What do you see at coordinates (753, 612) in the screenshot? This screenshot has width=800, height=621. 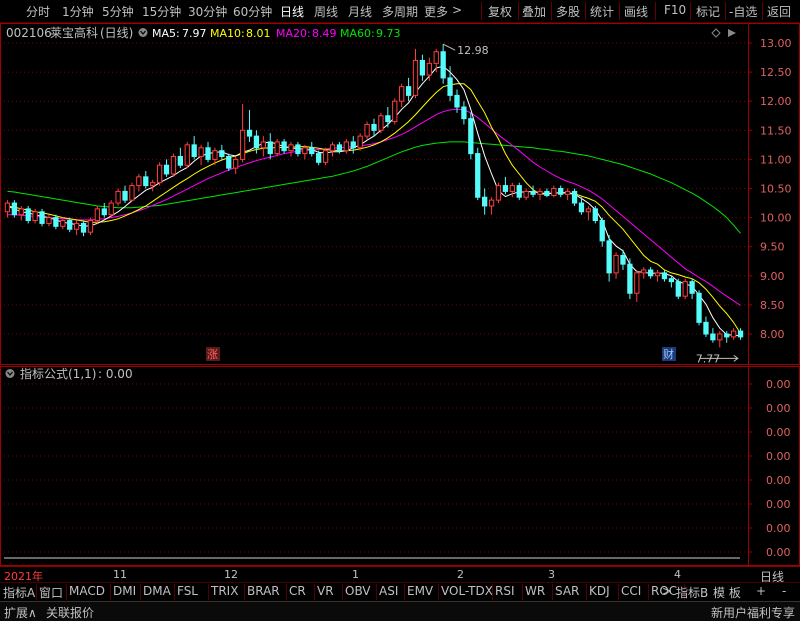 I see `new-user-promo-link: 新用户福利专享` at bounding box center [753, 612].